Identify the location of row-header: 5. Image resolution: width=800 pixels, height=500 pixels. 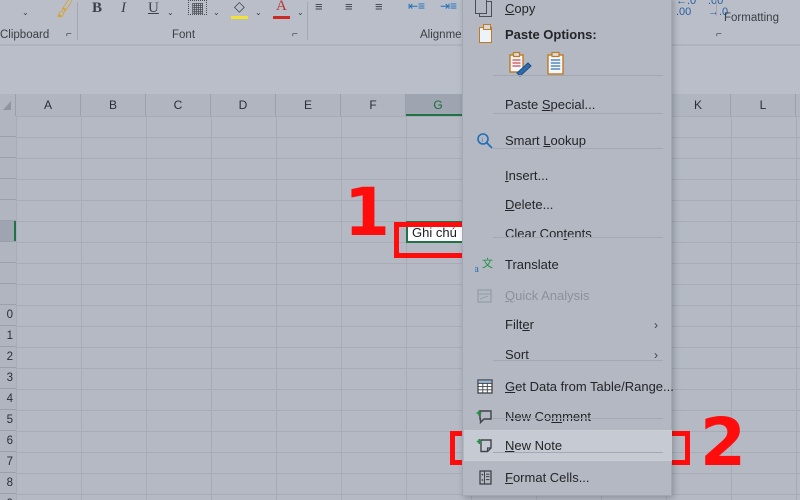
(8, 420).